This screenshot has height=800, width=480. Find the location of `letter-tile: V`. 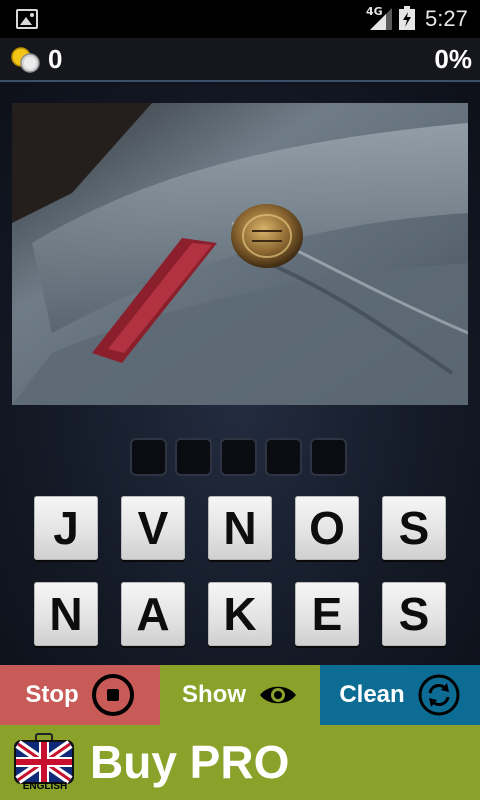

letter-tile: V is located at coordinates (153, 528).